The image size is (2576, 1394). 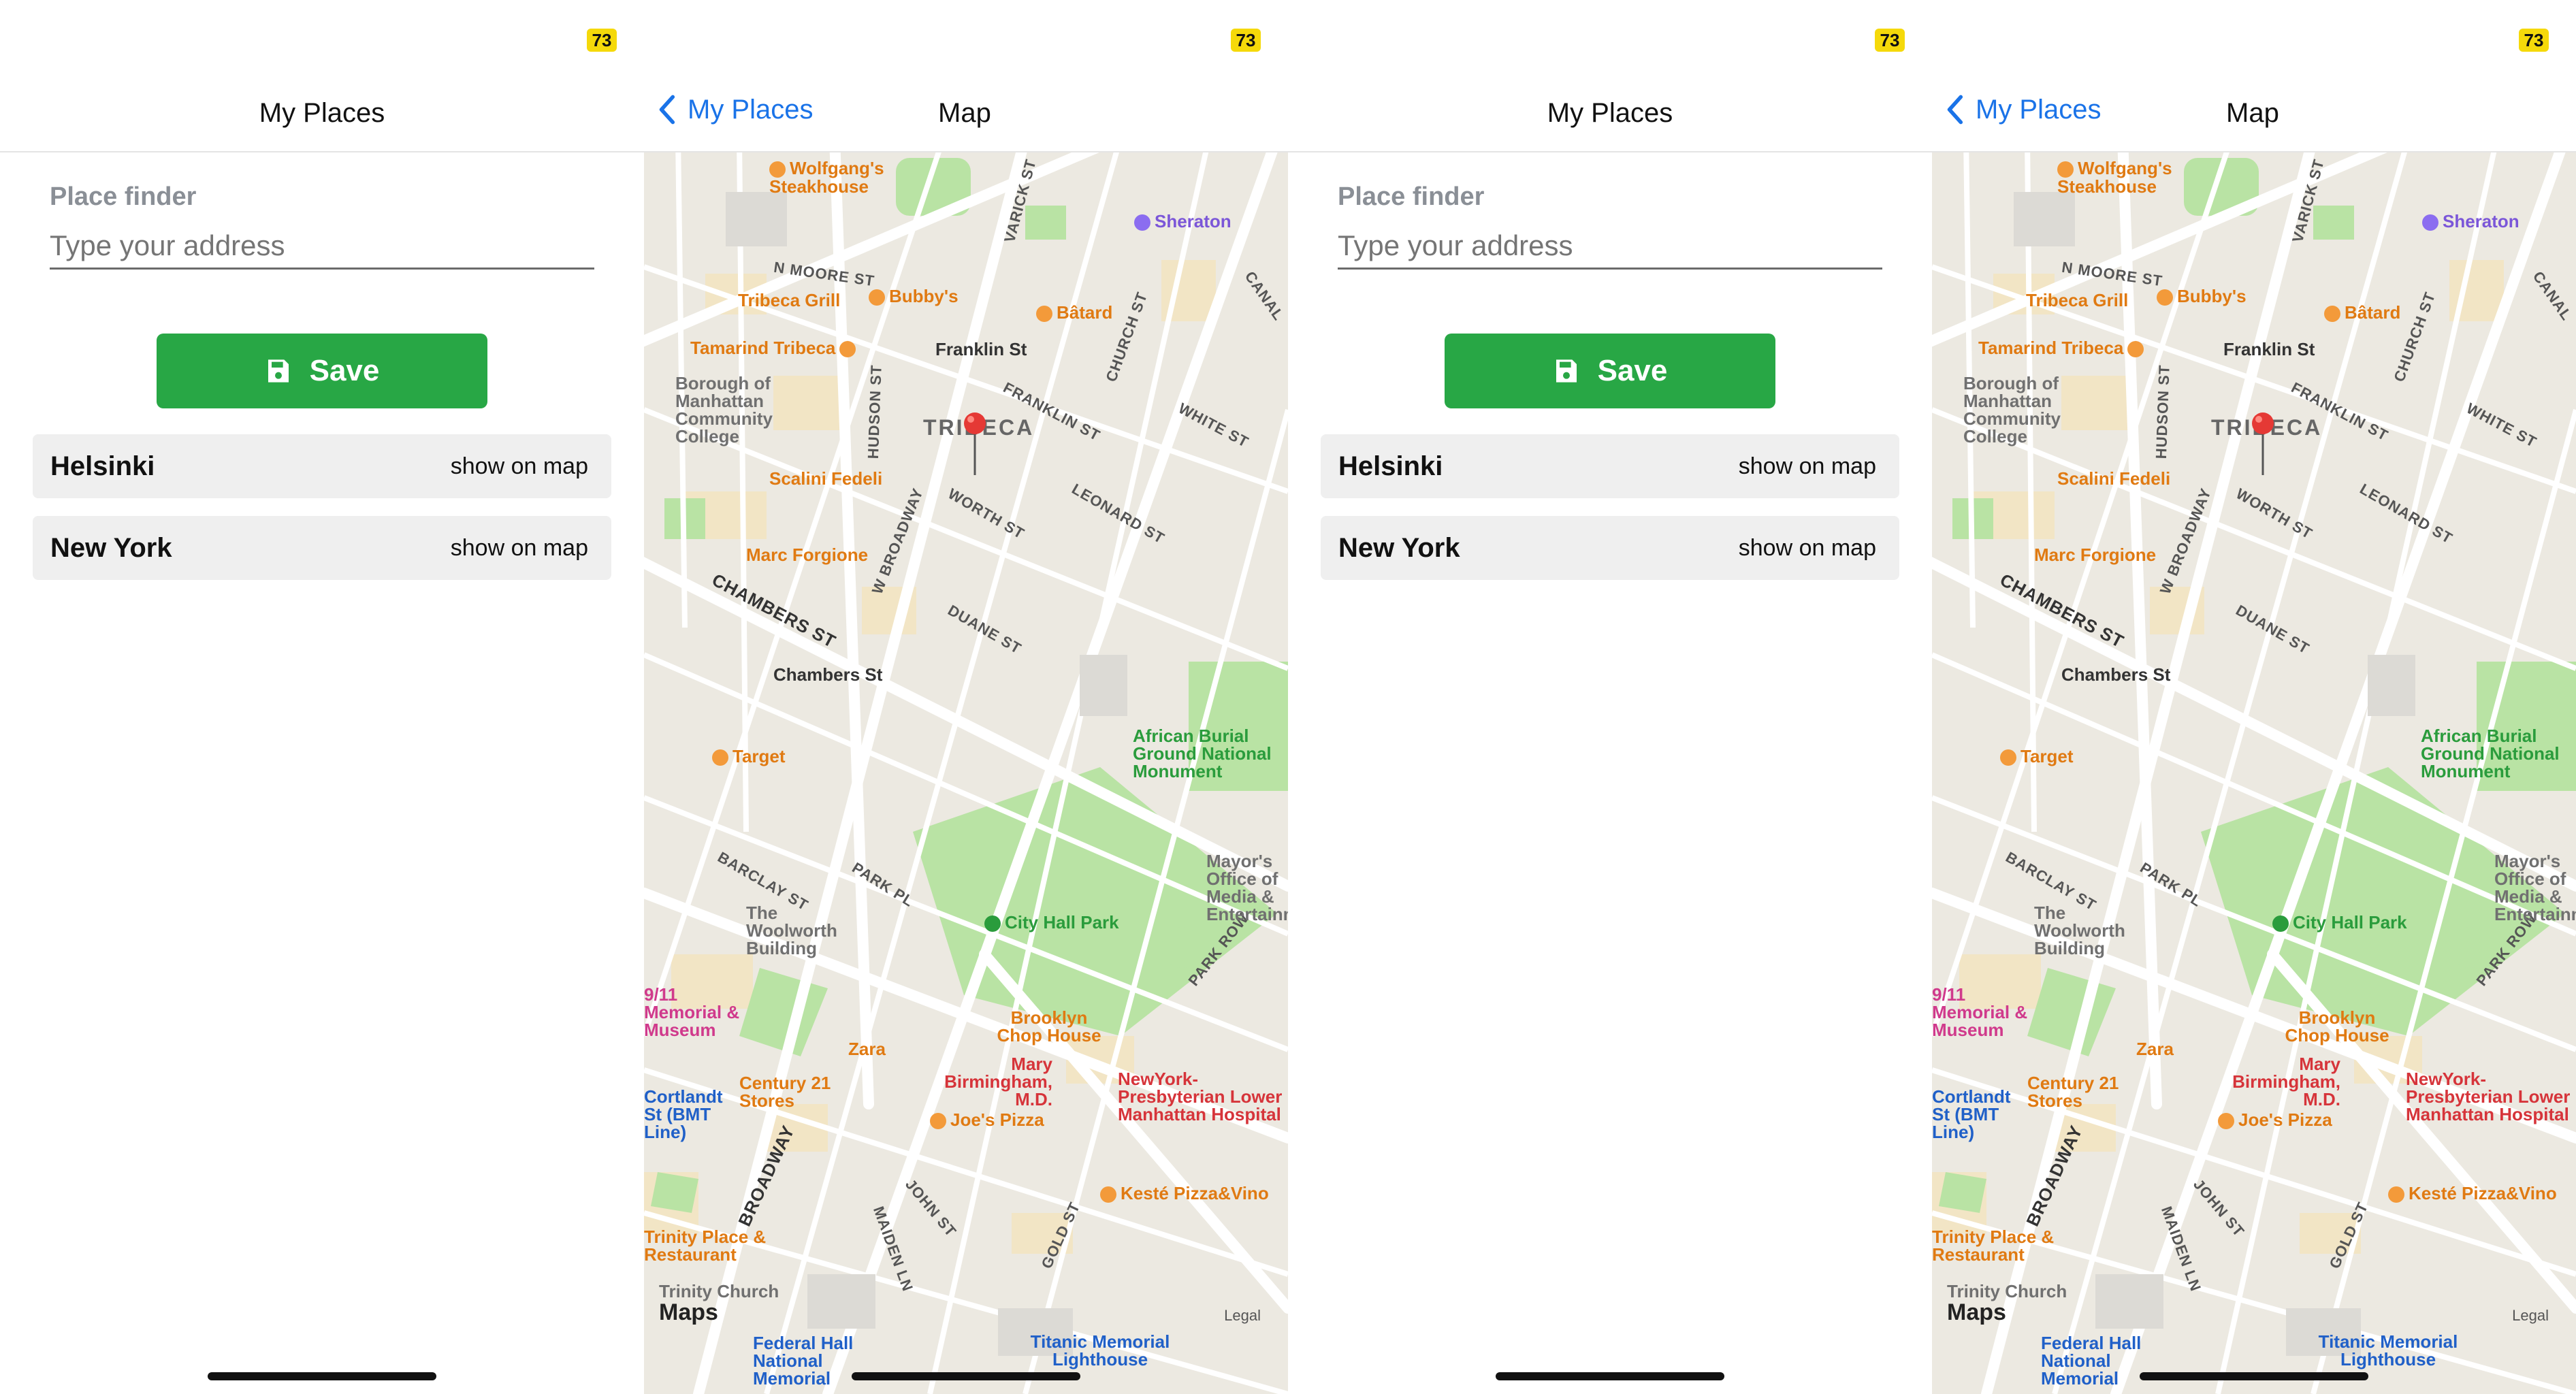 I want to click on page-title: Map, so click(x=2252, y=113).